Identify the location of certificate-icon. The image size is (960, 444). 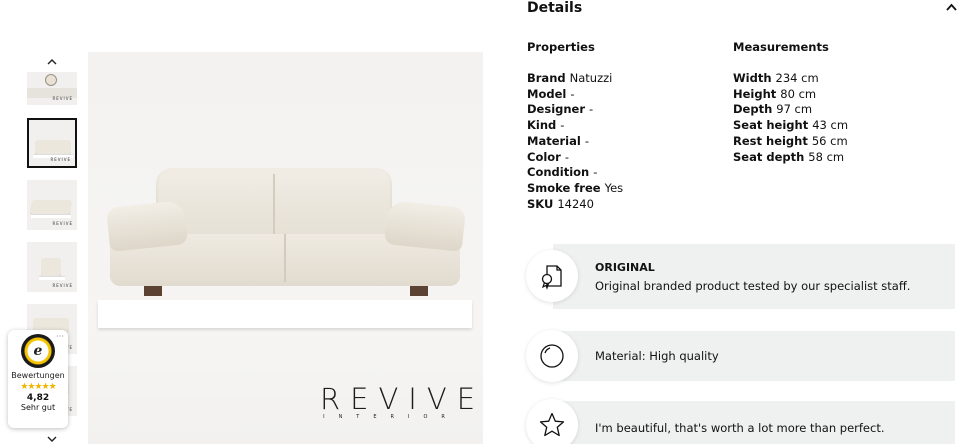
(552, 276).